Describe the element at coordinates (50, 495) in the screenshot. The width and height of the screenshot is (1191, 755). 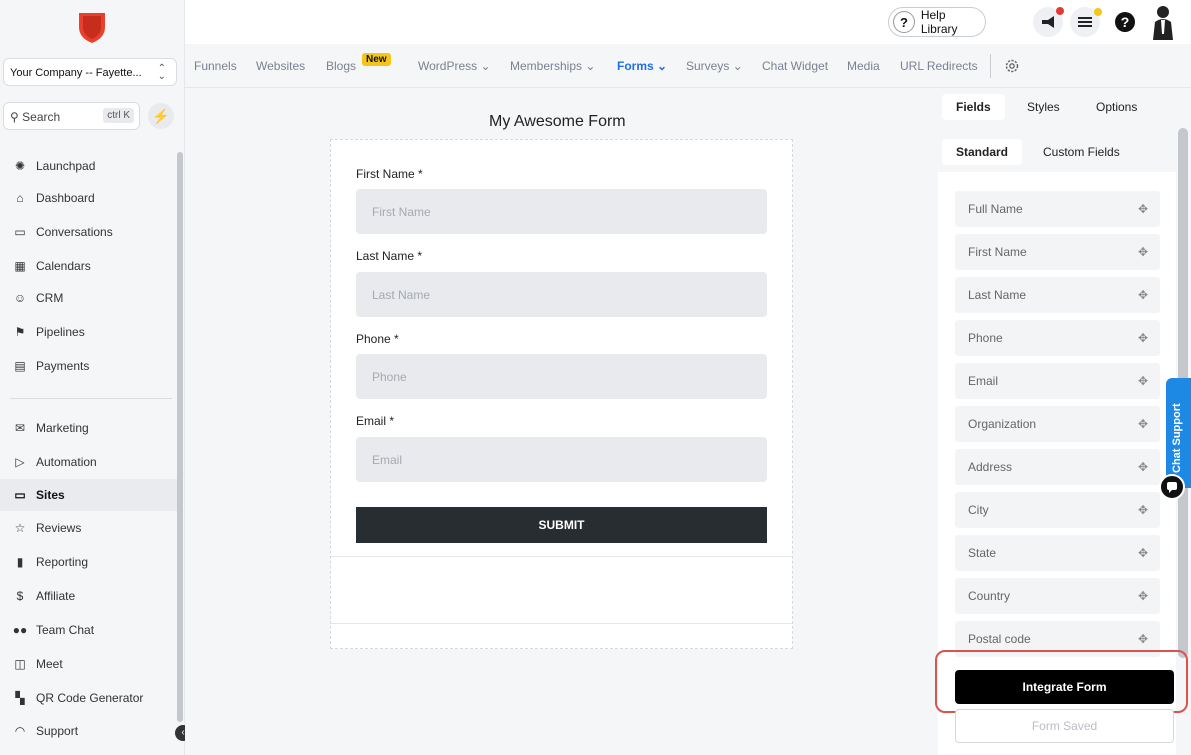
I see `sidebar-item-label: Sites` at that location.